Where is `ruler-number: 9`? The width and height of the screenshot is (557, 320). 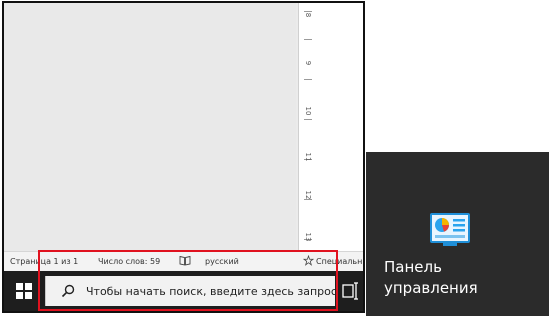 ruler-number: 9 is located at coordinates (308, 63).